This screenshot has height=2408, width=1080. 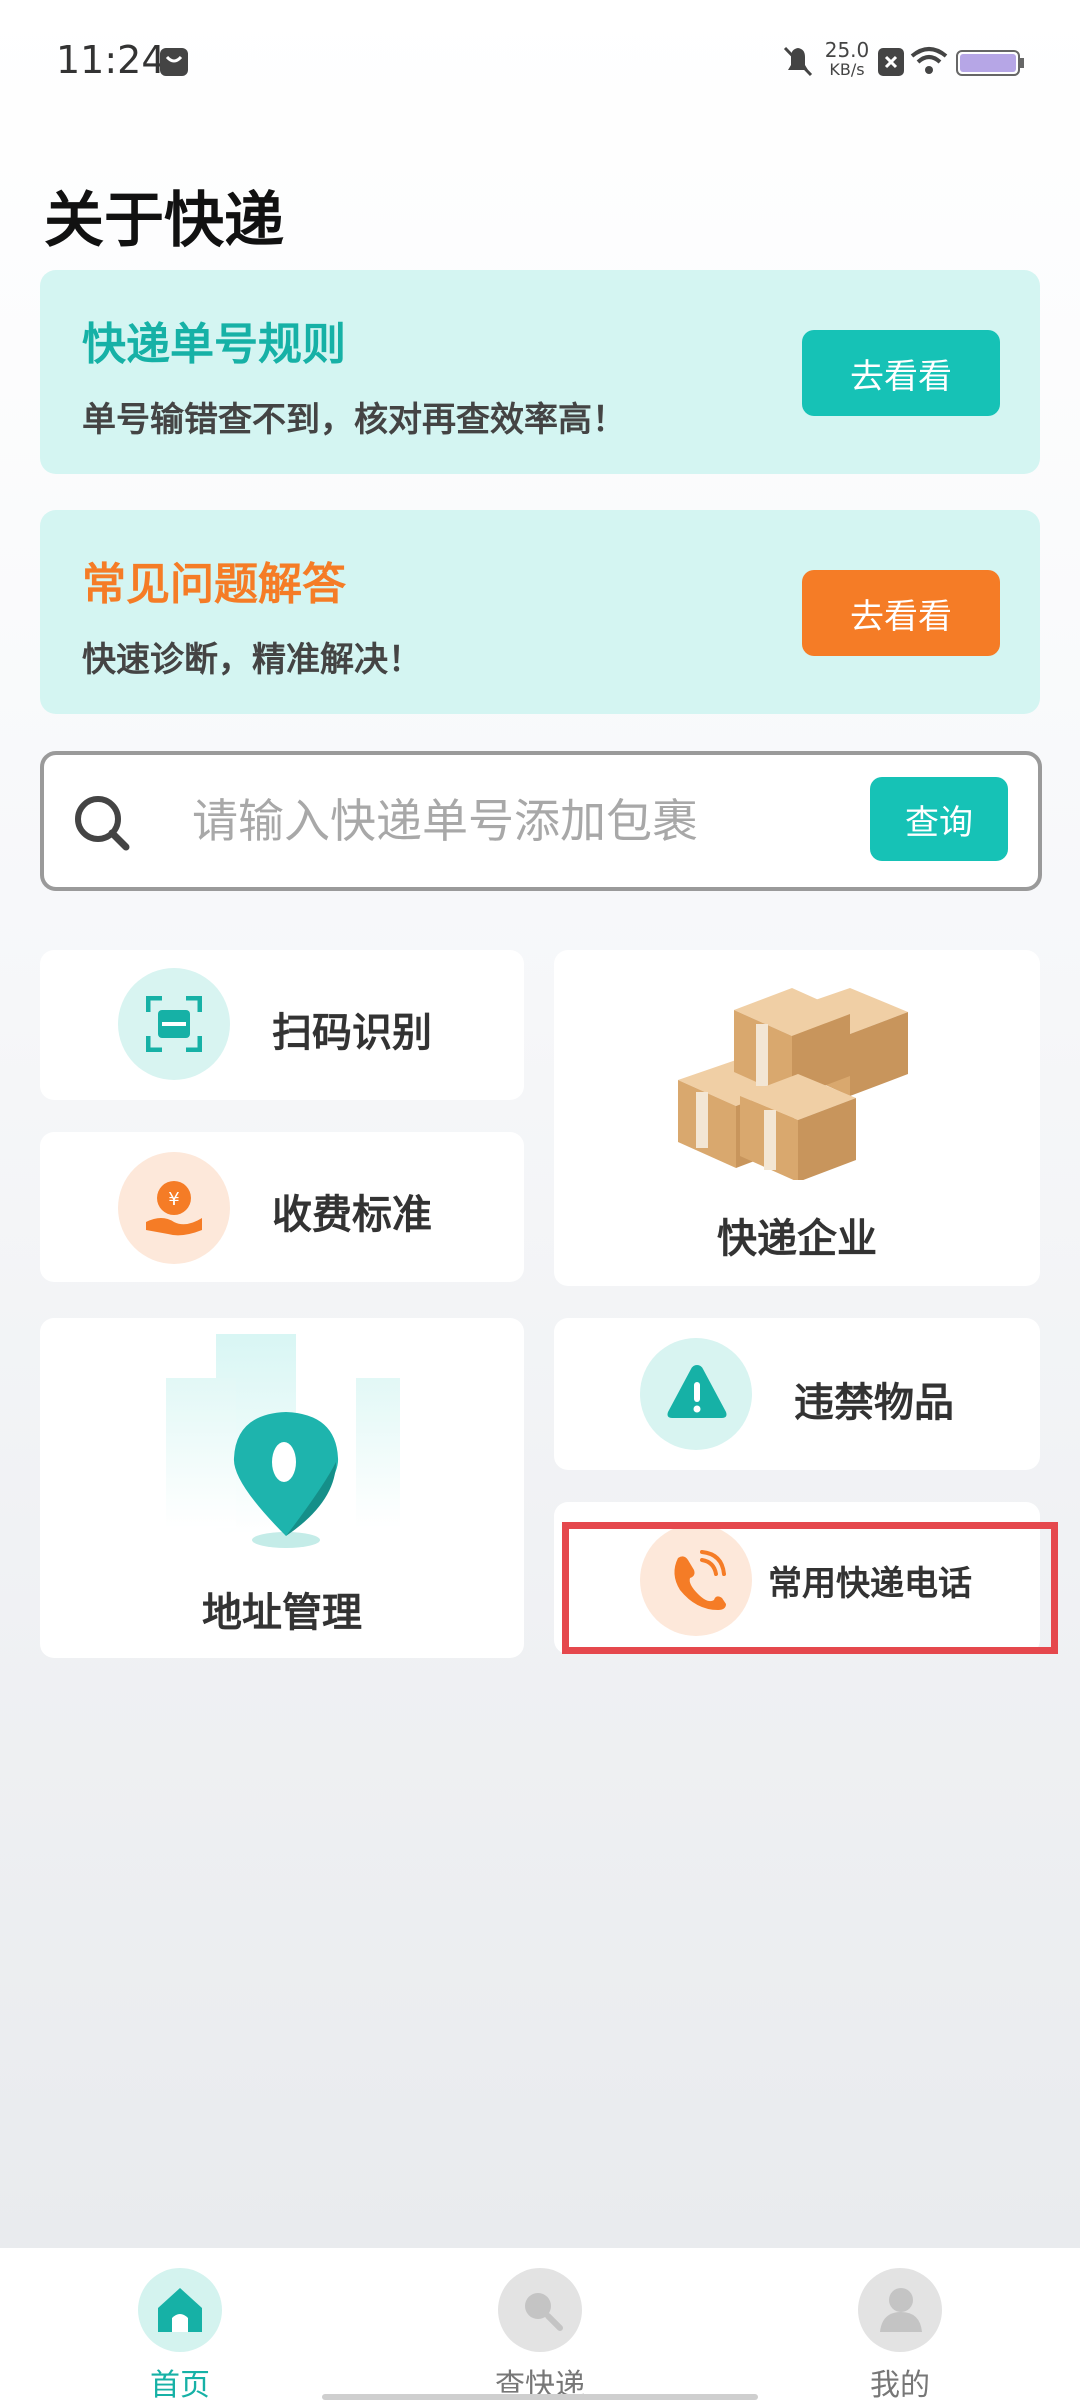 I want to click on fee-hand-coin-icon: ¥, so click(x=174, y=1208).